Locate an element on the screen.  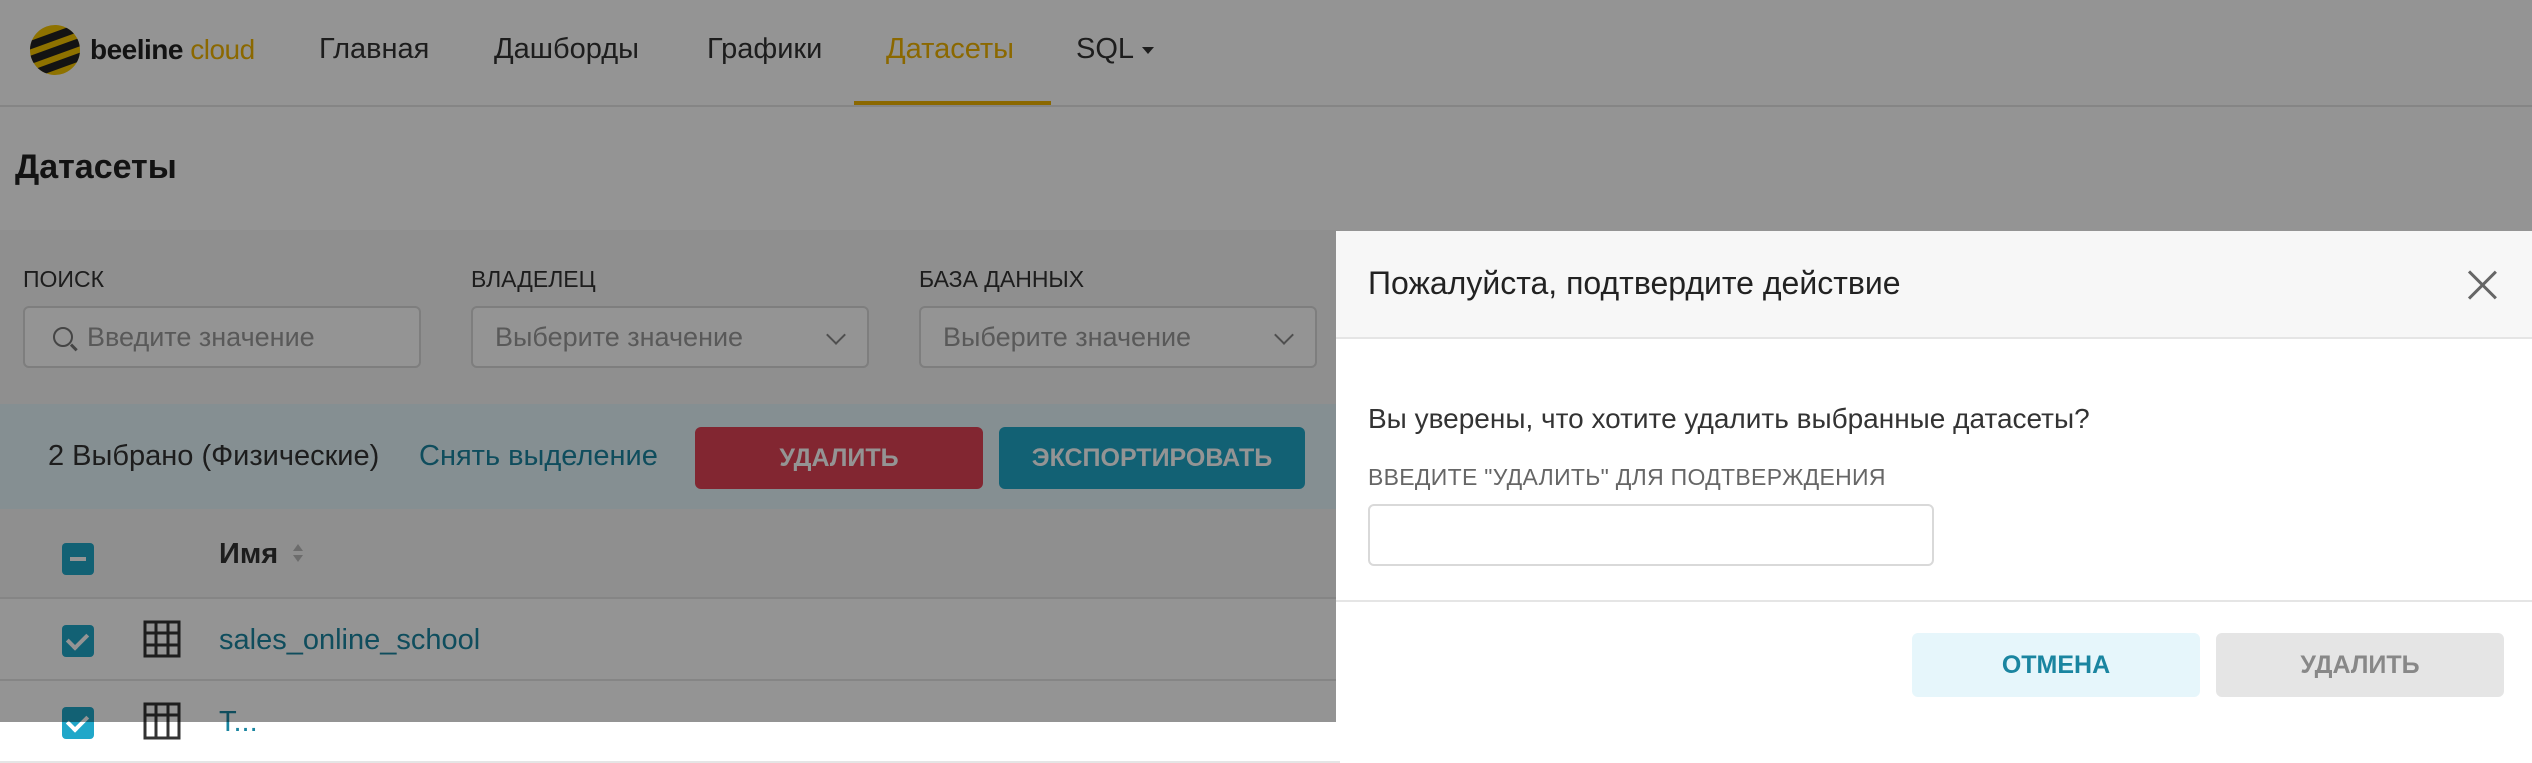
modal-title: Пожалуйста, подтвердите действие is located at coordinates (1634, 283).